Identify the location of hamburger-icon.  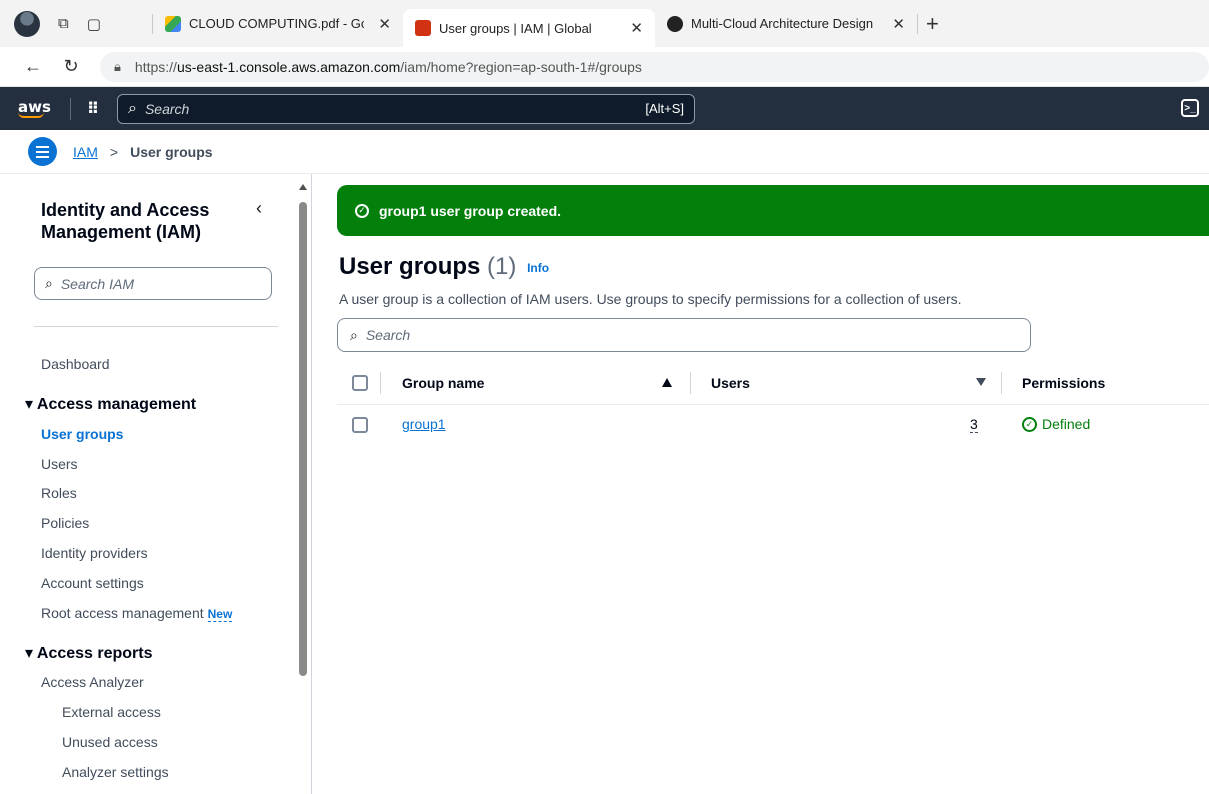
(42, 151).